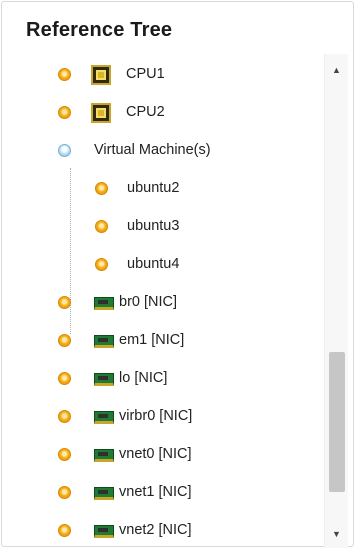  I want to click on scroll-down-arrow-icon: ▼, so click(336, 534).